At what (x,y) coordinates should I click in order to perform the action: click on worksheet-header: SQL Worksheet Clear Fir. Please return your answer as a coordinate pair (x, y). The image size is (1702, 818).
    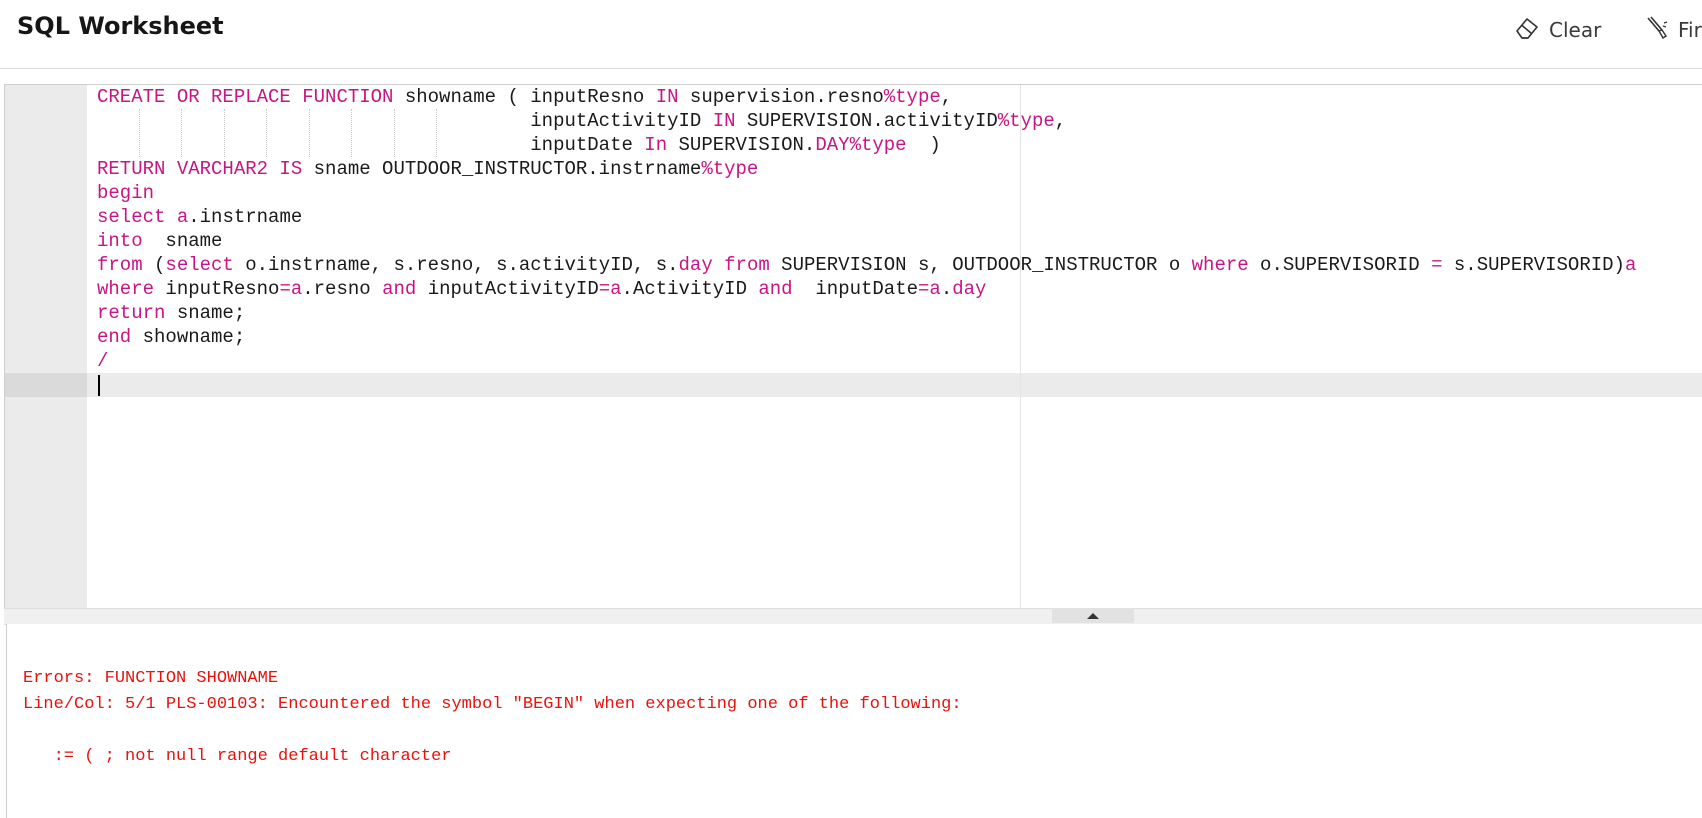
    Looking at the image, I should click on (851, 34).